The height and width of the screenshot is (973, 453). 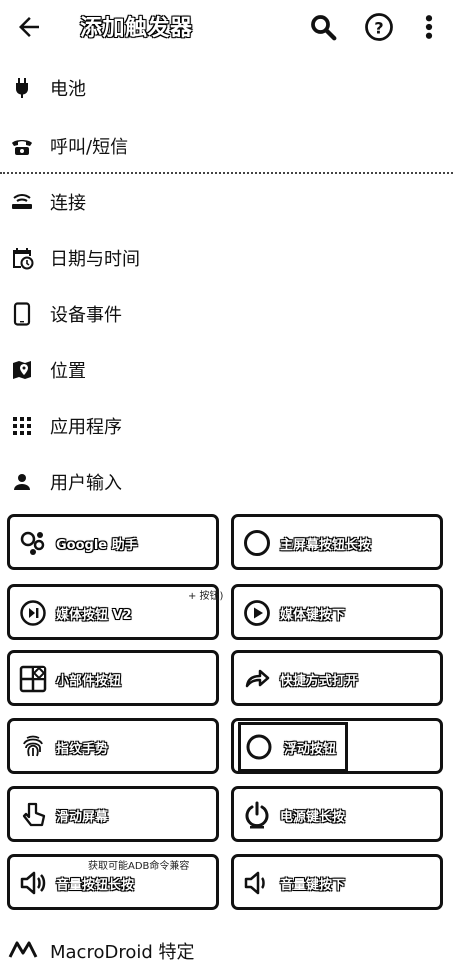 What do you see at coordinates (122, 952) in the screenshot?
I see `category-label: MacroDroid 特定` at bounding box center [122, 952].